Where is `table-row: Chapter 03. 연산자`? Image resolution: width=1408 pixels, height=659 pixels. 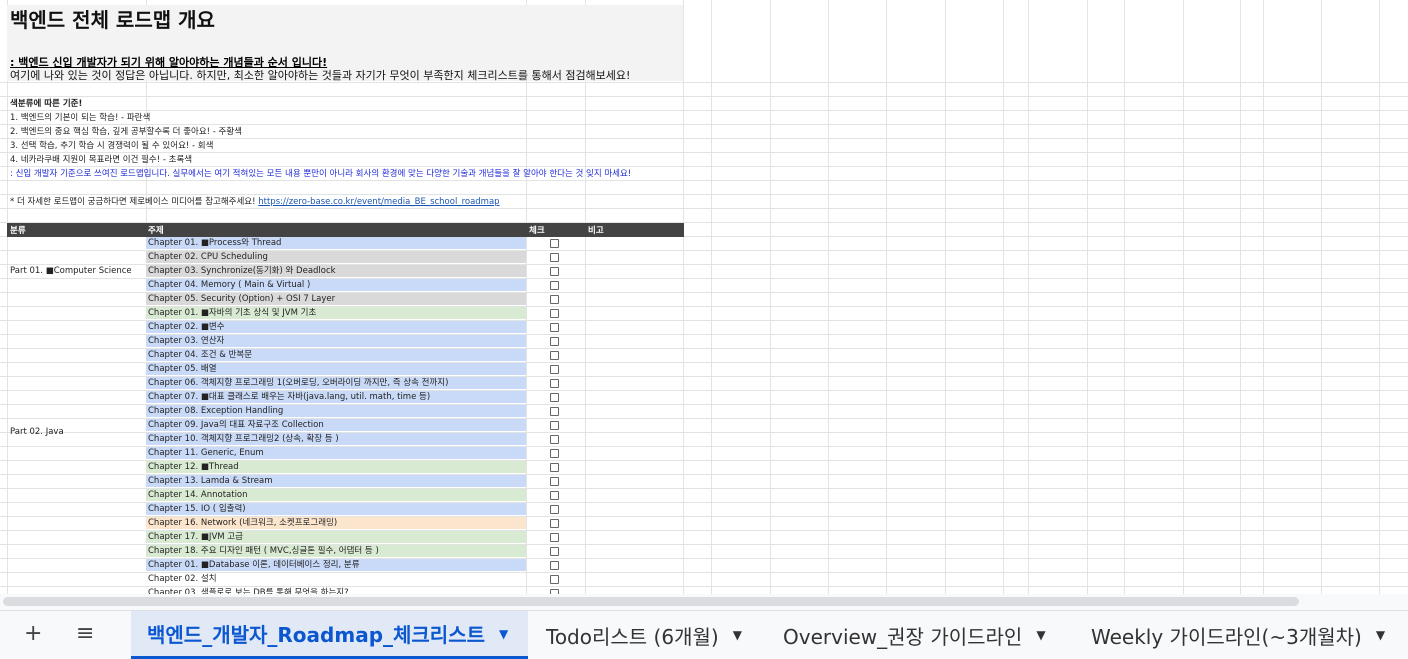
table-row: Chapter 03. 연산자 is located at coordinates (336, 341).